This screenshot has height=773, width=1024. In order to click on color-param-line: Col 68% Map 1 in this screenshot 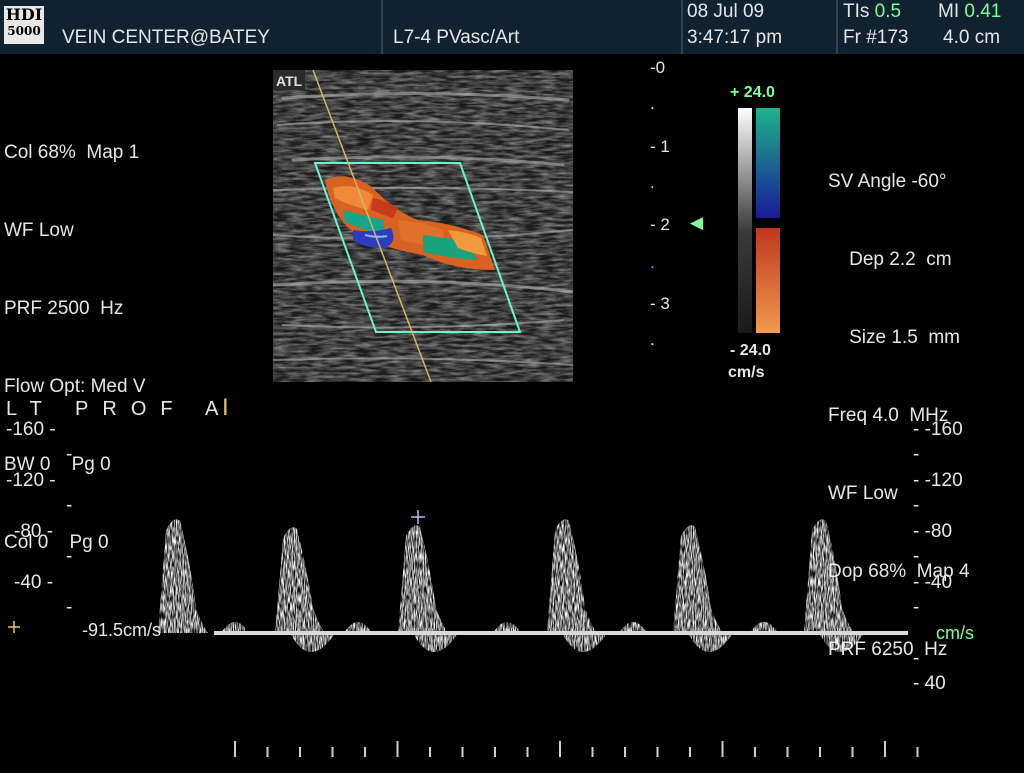, I will do `click(72, 152)`.